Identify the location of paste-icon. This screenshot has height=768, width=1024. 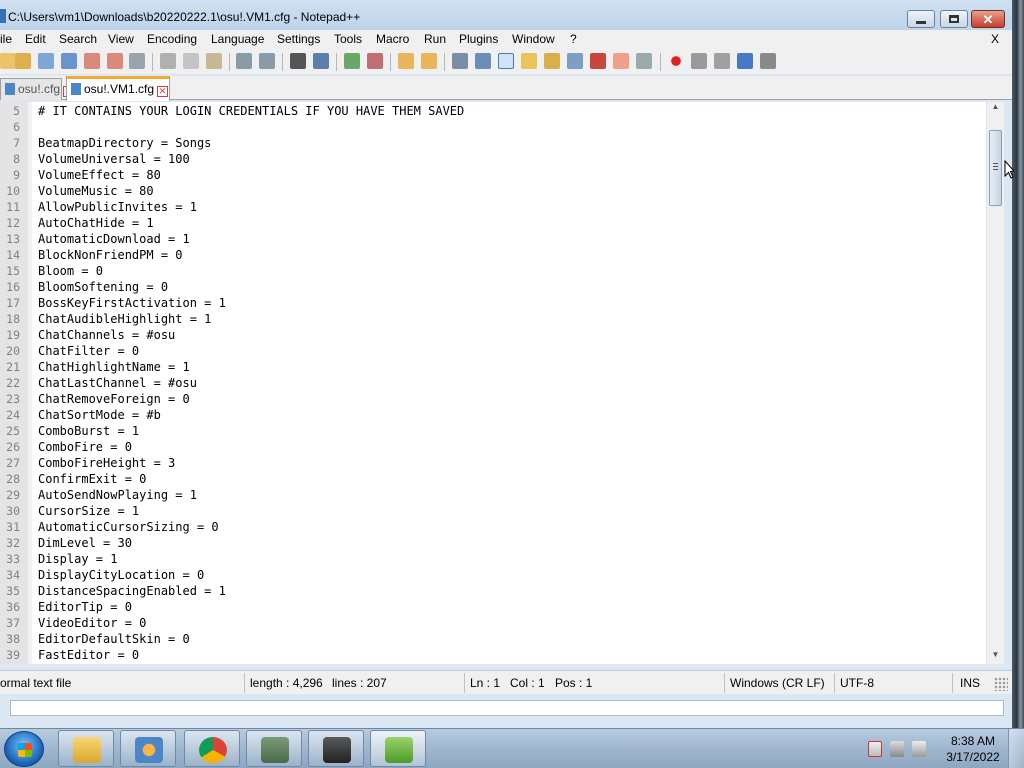
(214, 61).